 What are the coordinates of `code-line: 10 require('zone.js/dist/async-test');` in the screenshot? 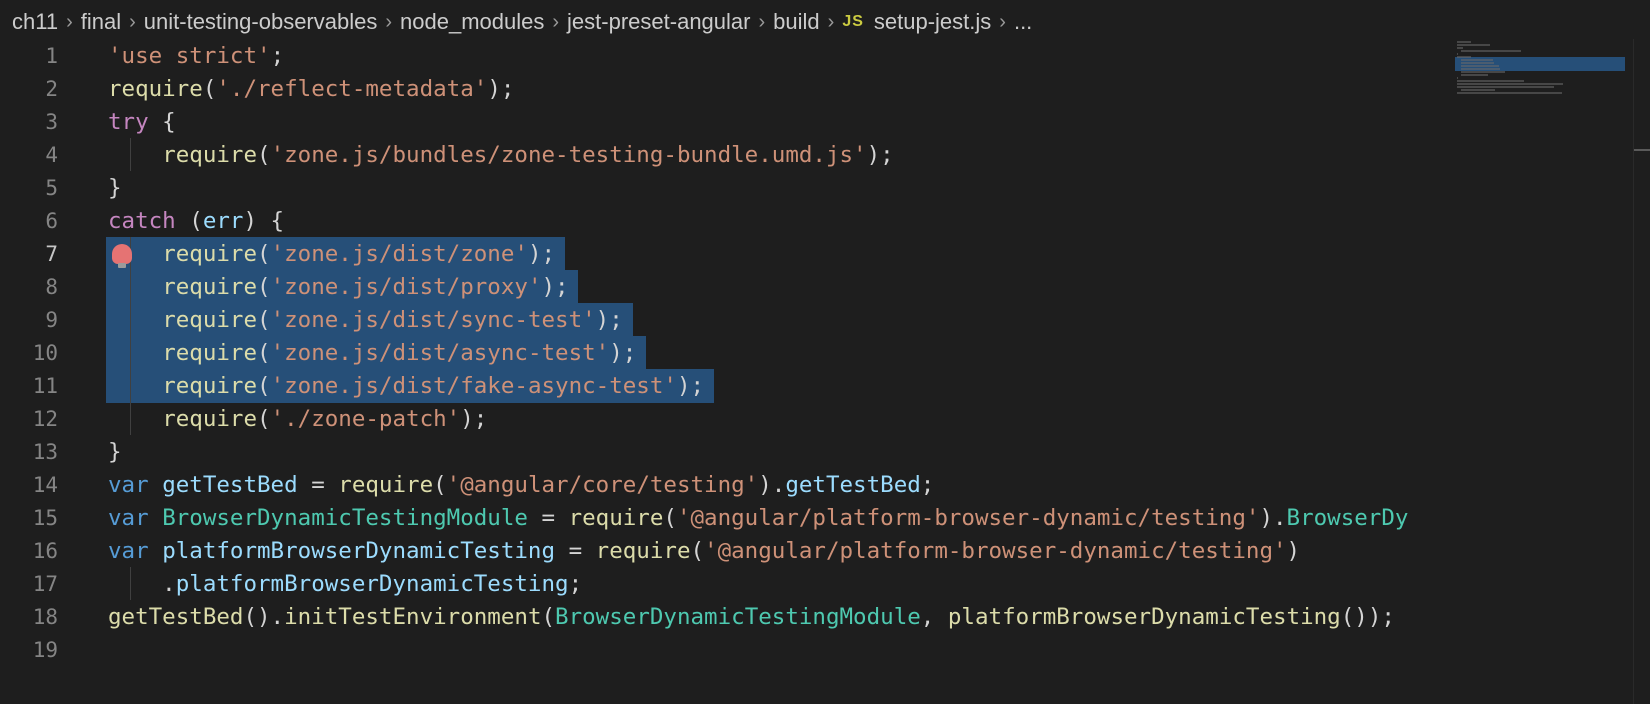 It's located at (727, 353).